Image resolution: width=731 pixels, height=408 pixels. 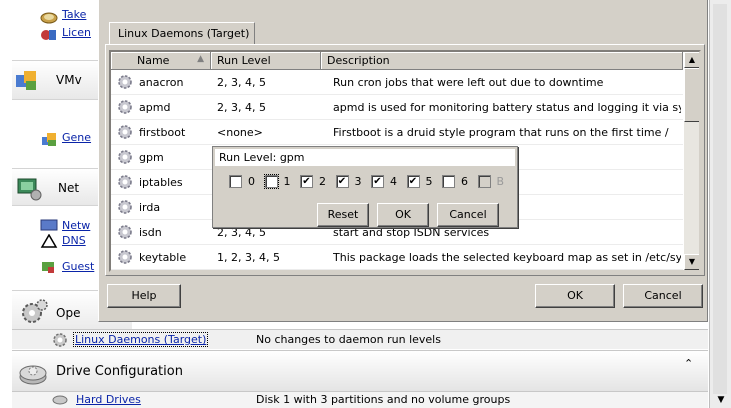 What do you see at coordinates (348, 339) in the screenshot?
I see `daemon-status-text: No changes to daemon run levels` at bounding box center [348, 339].